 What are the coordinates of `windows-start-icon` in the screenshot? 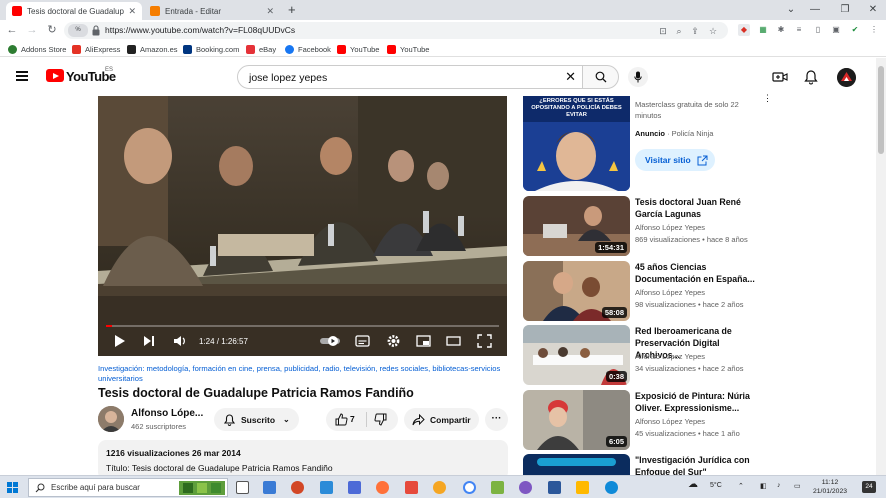 It's located at (12, 487).